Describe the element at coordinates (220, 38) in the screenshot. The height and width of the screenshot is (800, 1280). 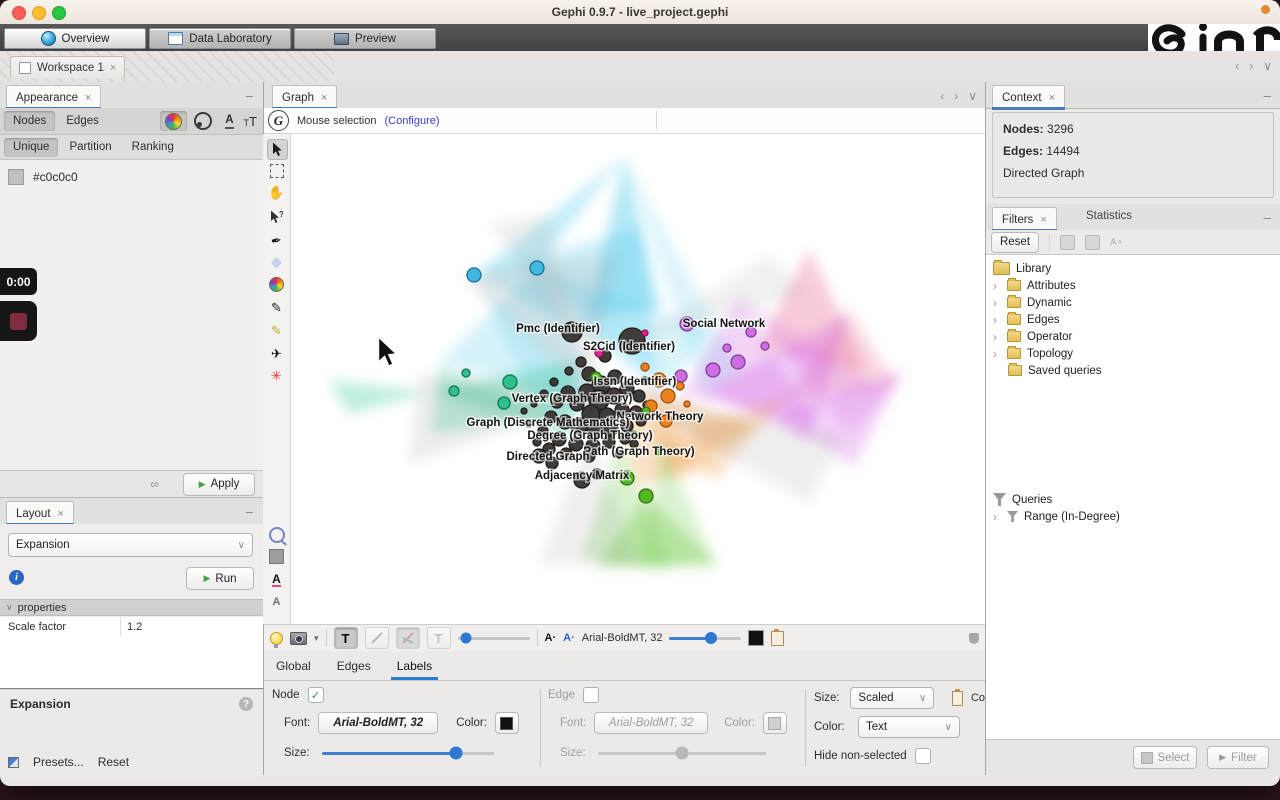
I see `data-laboratory-perspective-button: Data Laboratory` at that location.